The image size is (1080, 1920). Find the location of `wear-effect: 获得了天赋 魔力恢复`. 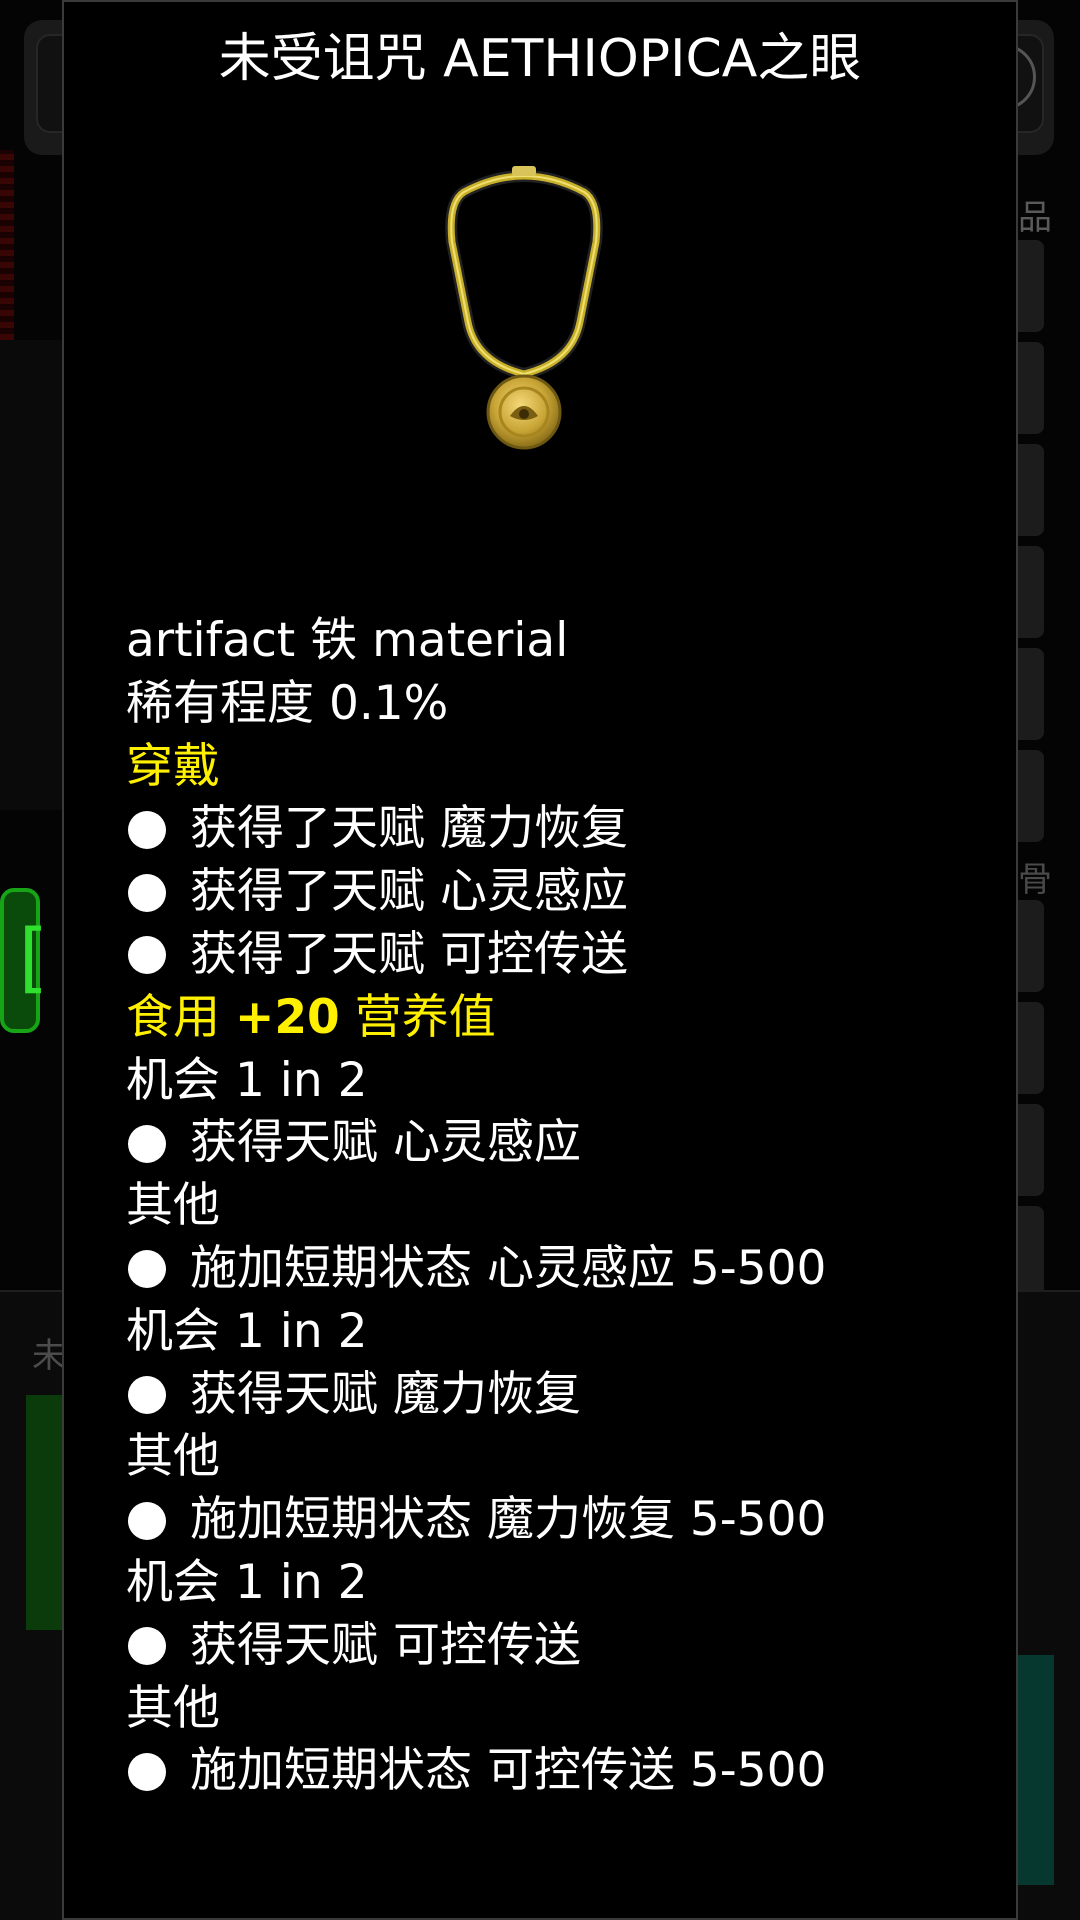

wear-effect: 获得了天赋 魔力恢复 is located at coordinates (476, 829).